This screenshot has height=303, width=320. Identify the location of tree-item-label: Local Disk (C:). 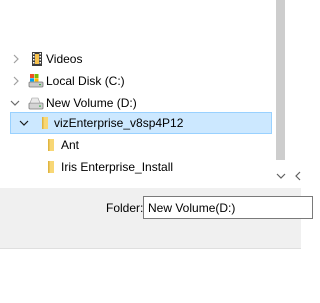
(85, 81).